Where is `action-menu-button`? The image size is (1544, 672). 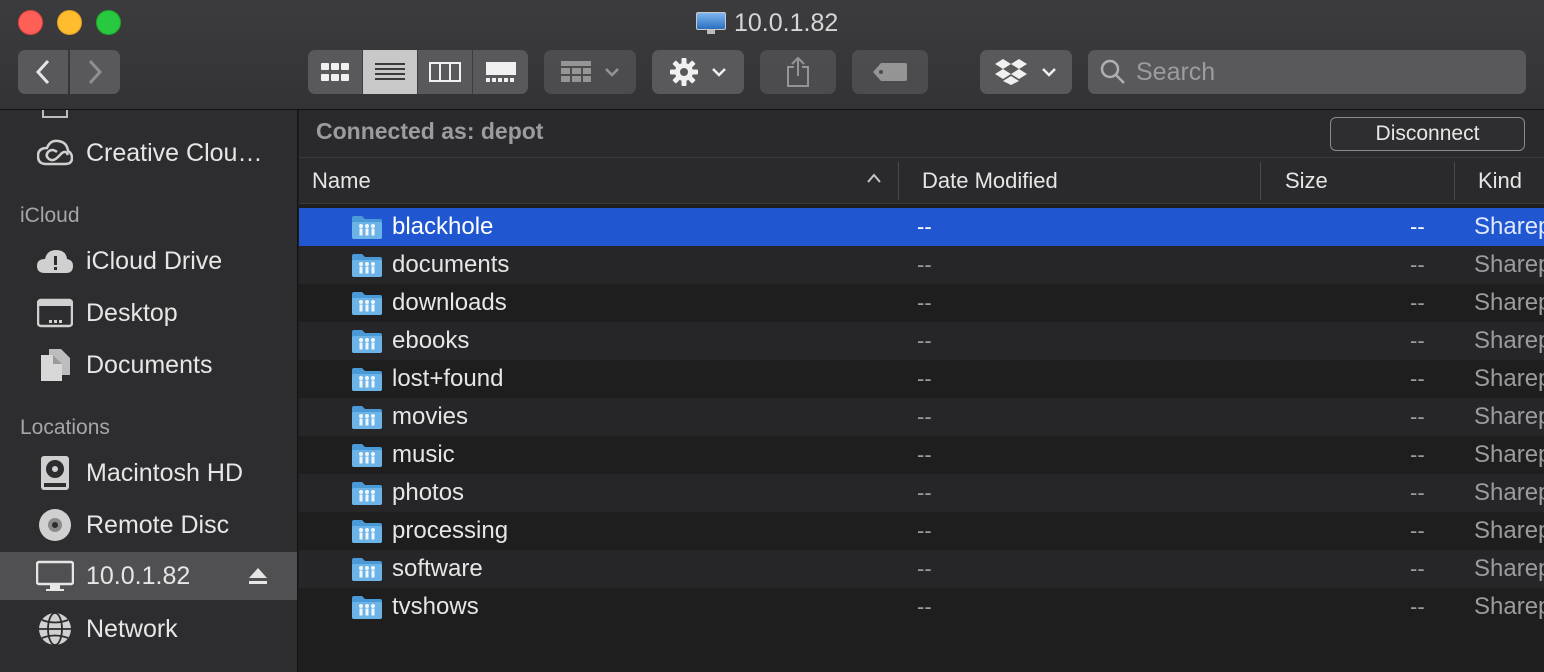
action-menu-button is located at coordinates (698, 72).